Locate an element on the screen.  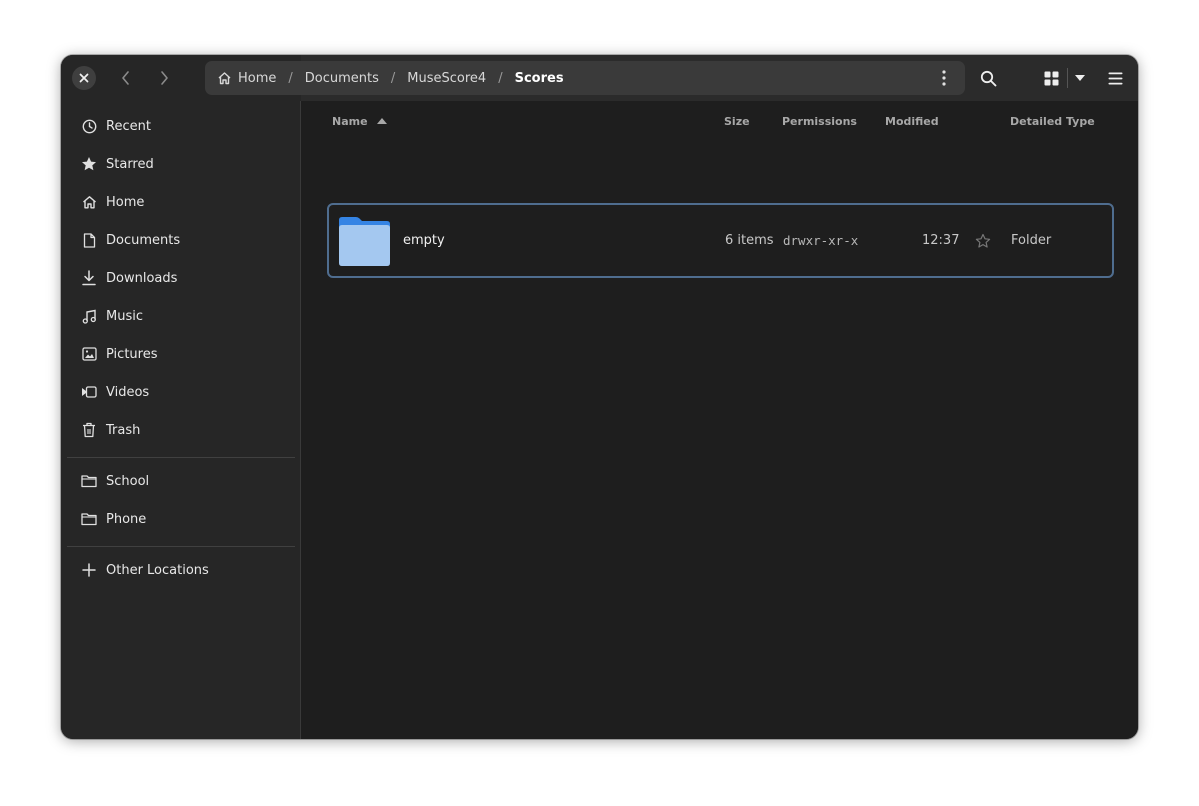
sidebar-item-music: Music is located at coordinates (181, 316).